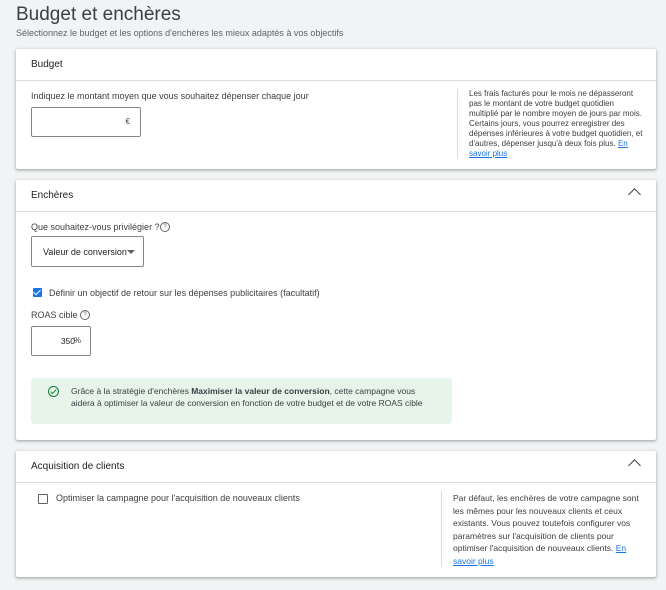 Image resolution: width=666 pixels, height=590 pixels. Describe the element at coordinates (47, 64) in the screenshot. I see `budget-card-title: Budget` at that location.